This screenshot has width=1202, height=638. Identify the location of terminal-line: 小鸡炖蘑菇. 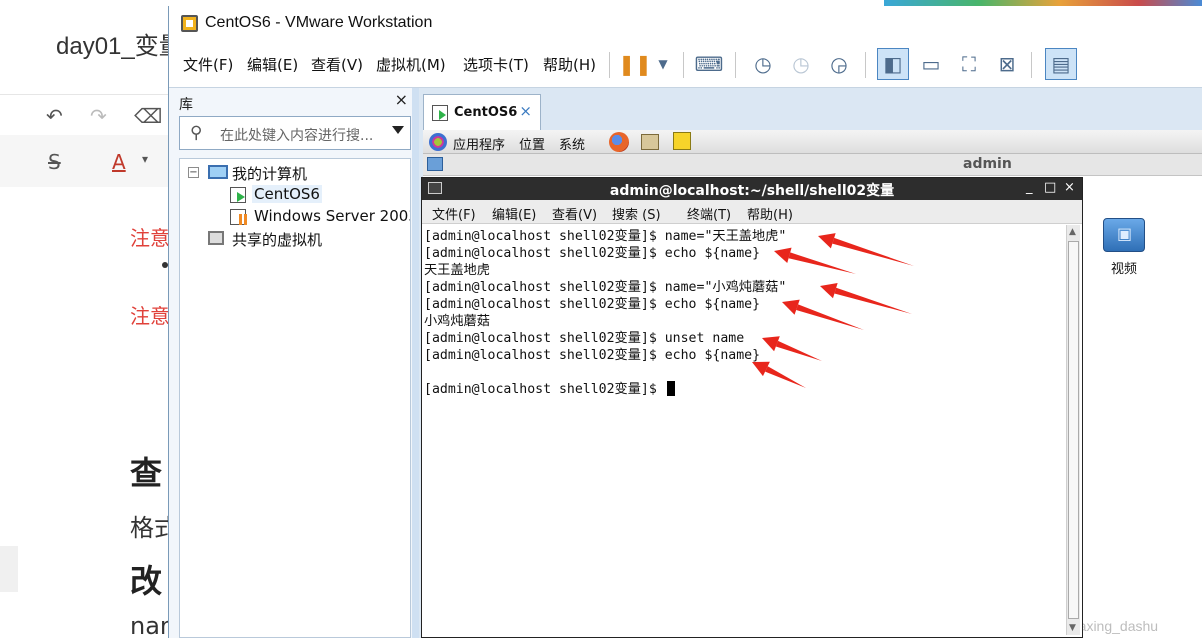
(457, 321).